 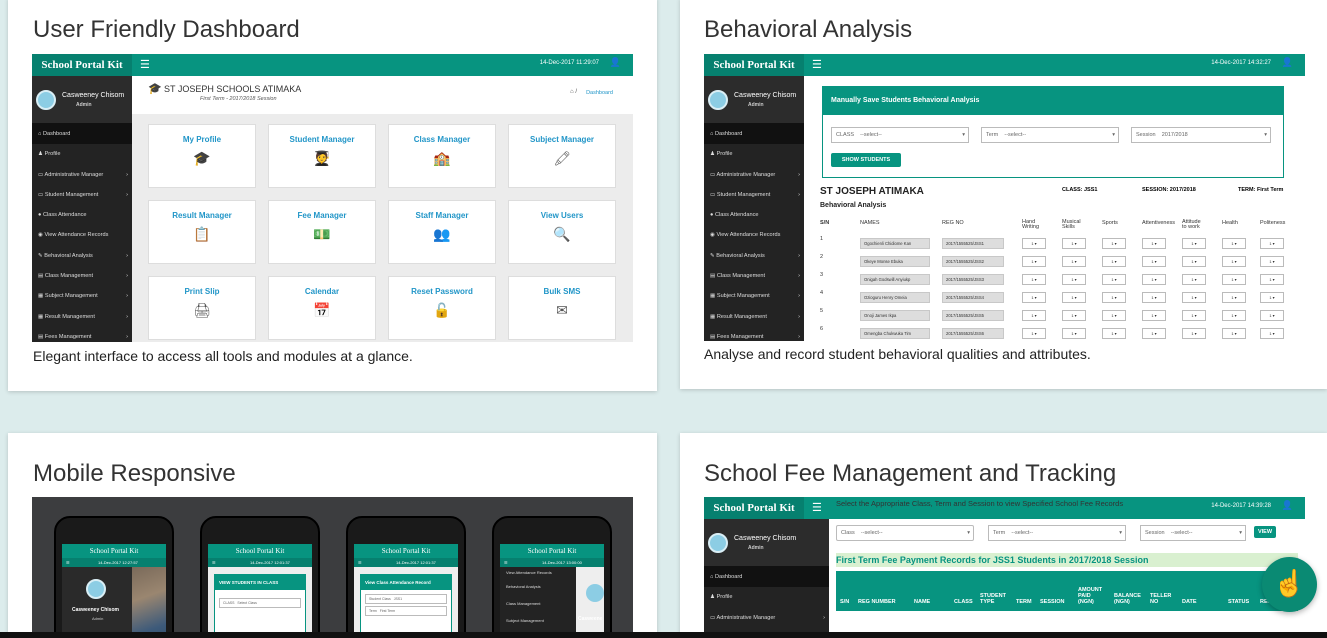 What do you see at coordinates (1289, 584) in the screenshot?
I see `pointer-hand-icon: ☝` at bounding box center [1289, 584].